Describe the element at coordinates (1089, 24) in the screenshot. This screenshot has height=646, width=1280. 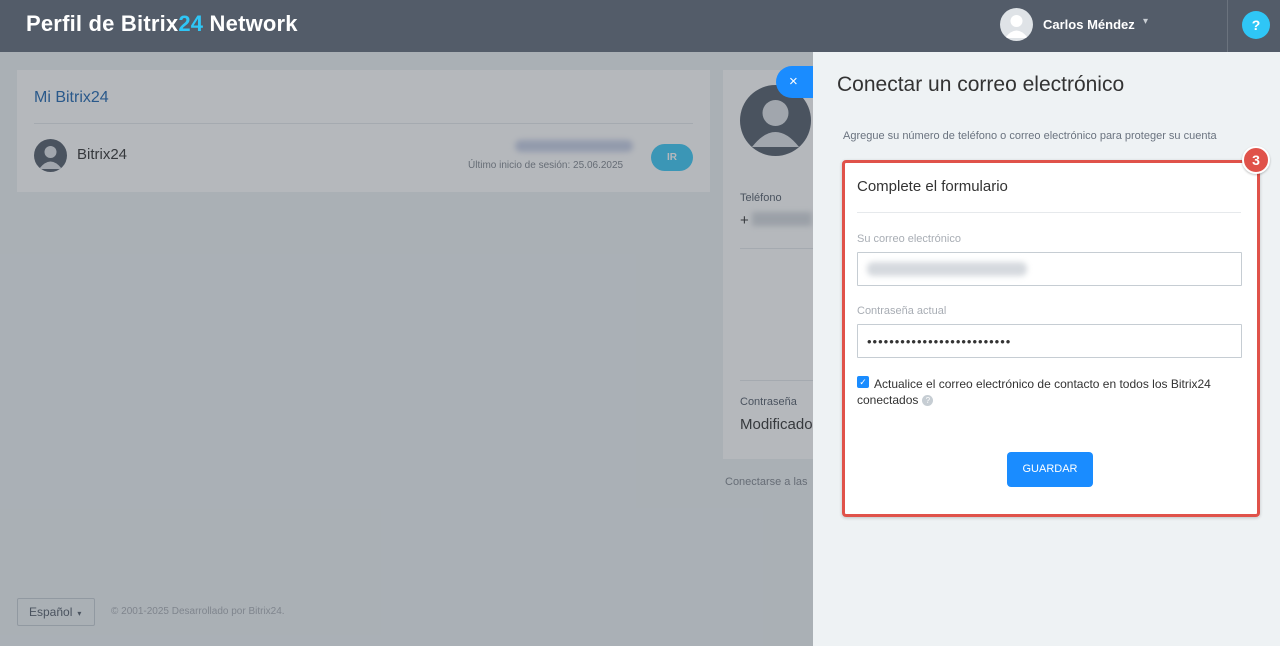
I see `user-name: Carlos Méndez` at that location.